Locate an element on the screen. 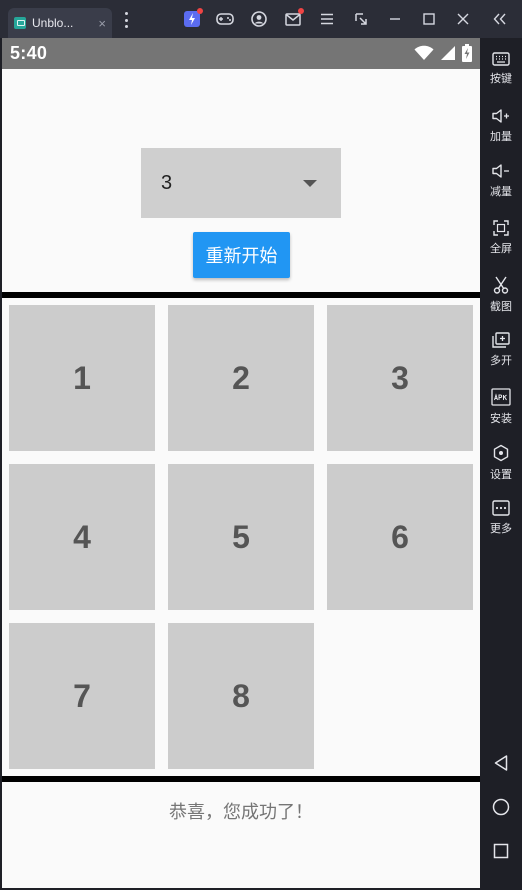  puzzle-tile: 8 is located at coordinates (241, 696).